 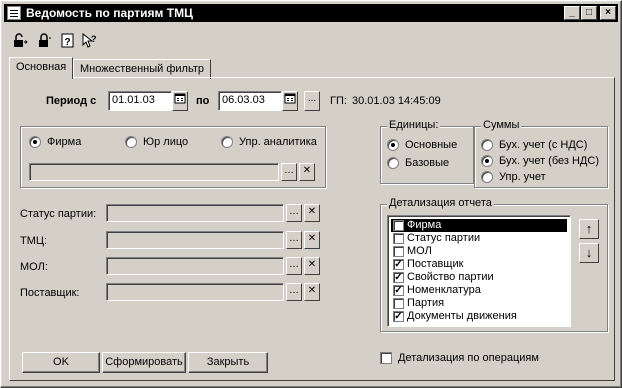 I want to click on period-to-input: 06.03.03, so click(x=250, y=101).